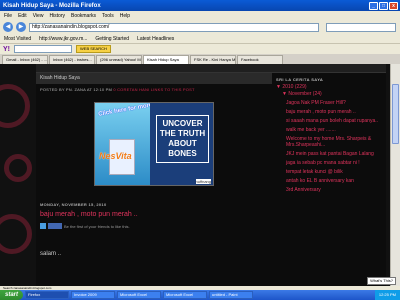  Describe the element at coordinates (115, 156) in the screenshot. I see `ad-brand: NesVita` at that location.